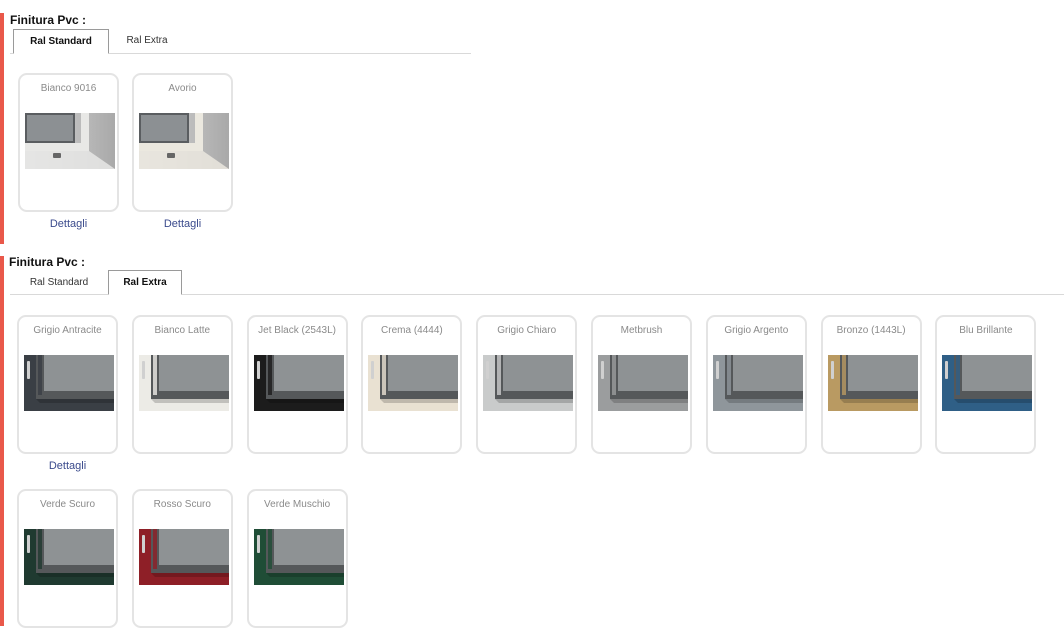 The image size is (1064, 628). What do you see at coordinates (641, 330) in the screenshot?
I see `color-card-name: Metbrush` at bounding box center [641, 330].